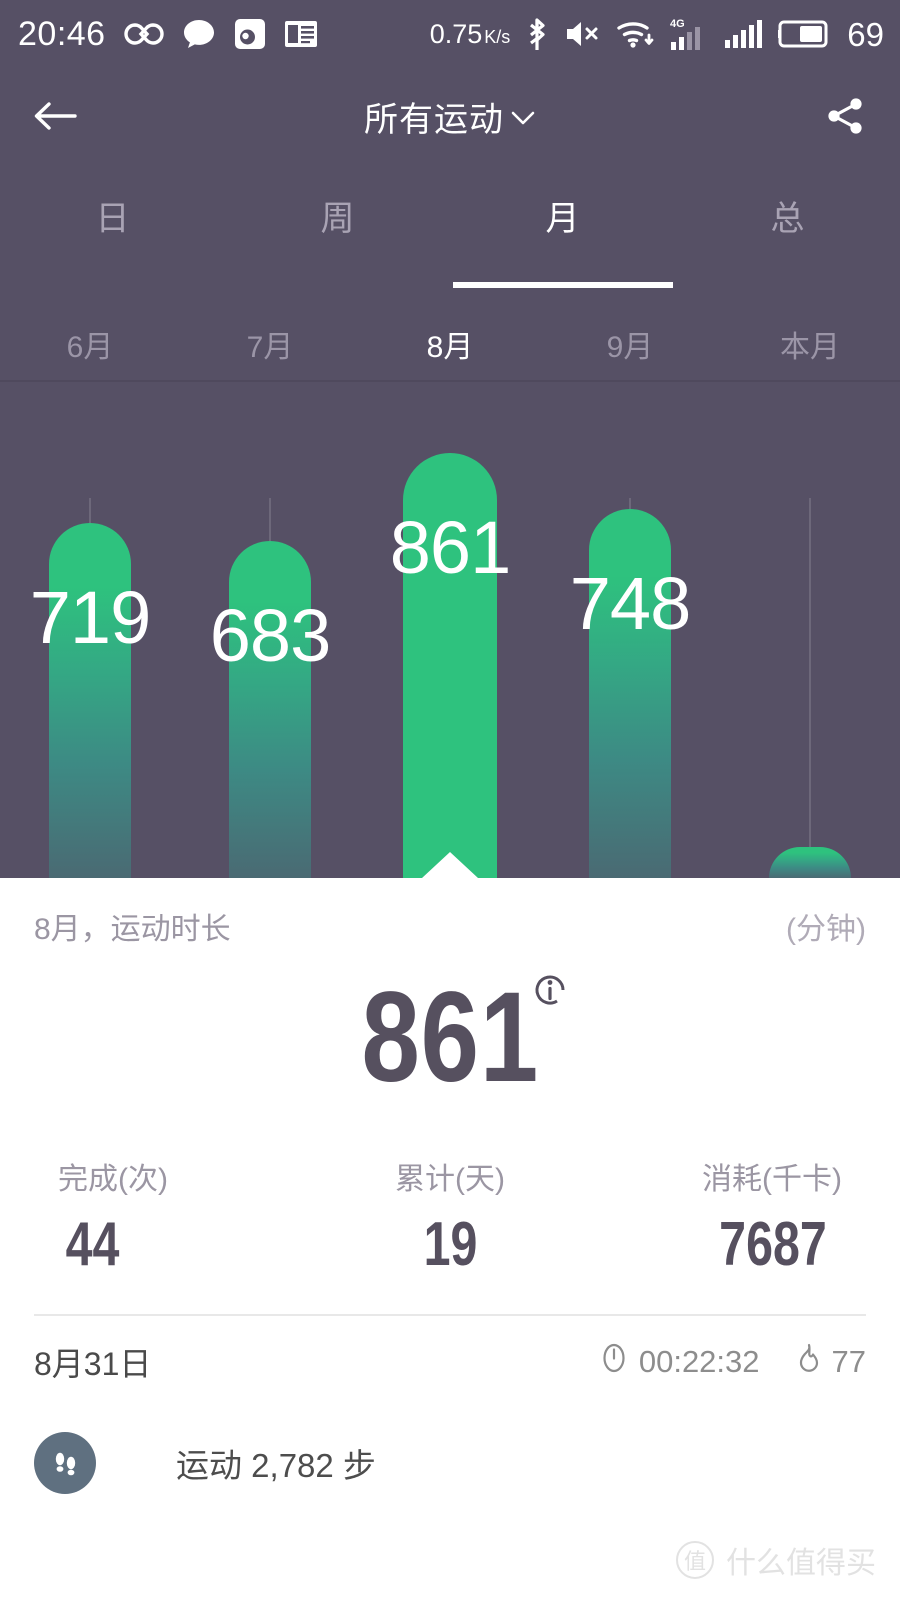 The height and width of the screenshot is (1600, 900). What do you see at coordinates (583, 34) in the screenshot?
I see `volume-mute-icon` at bounding box center [583, 34].